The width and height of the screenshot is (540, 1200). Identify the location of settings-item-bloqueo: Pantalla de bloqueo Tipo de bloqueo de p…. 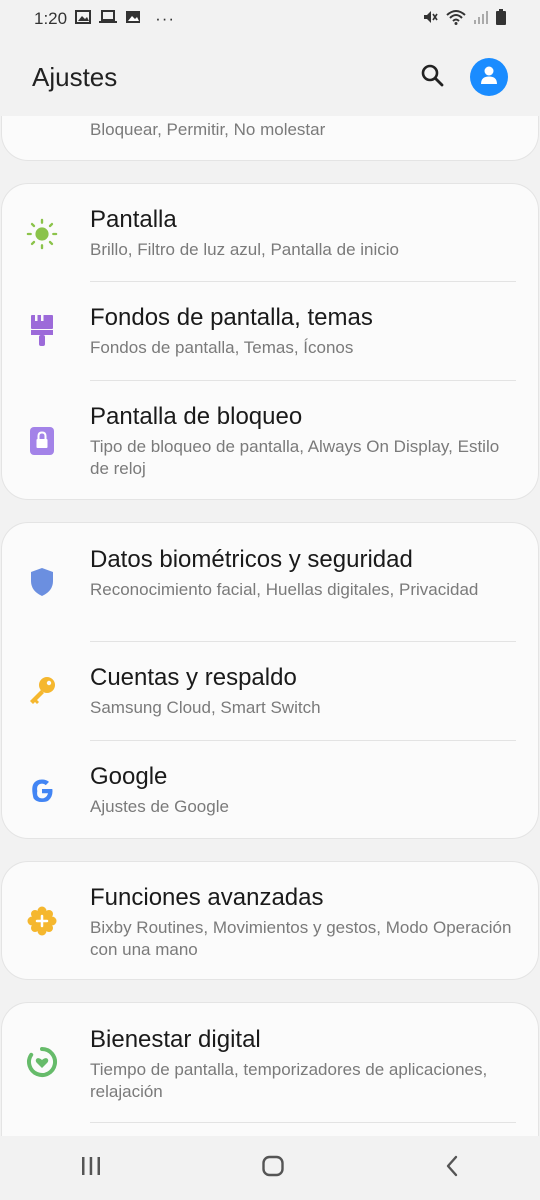
(270, 440).